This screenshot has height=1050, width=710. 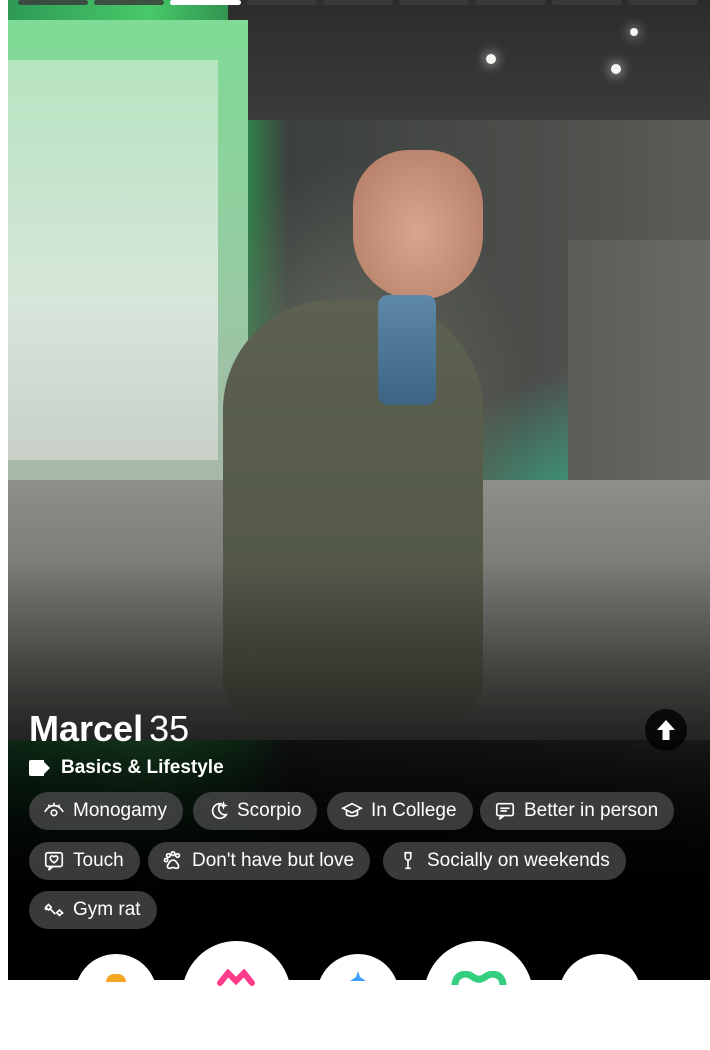 What do you see at coordinates (169, 728) in the screenshot?
I see `profile-age: 35` at bounding box center [169, 728].